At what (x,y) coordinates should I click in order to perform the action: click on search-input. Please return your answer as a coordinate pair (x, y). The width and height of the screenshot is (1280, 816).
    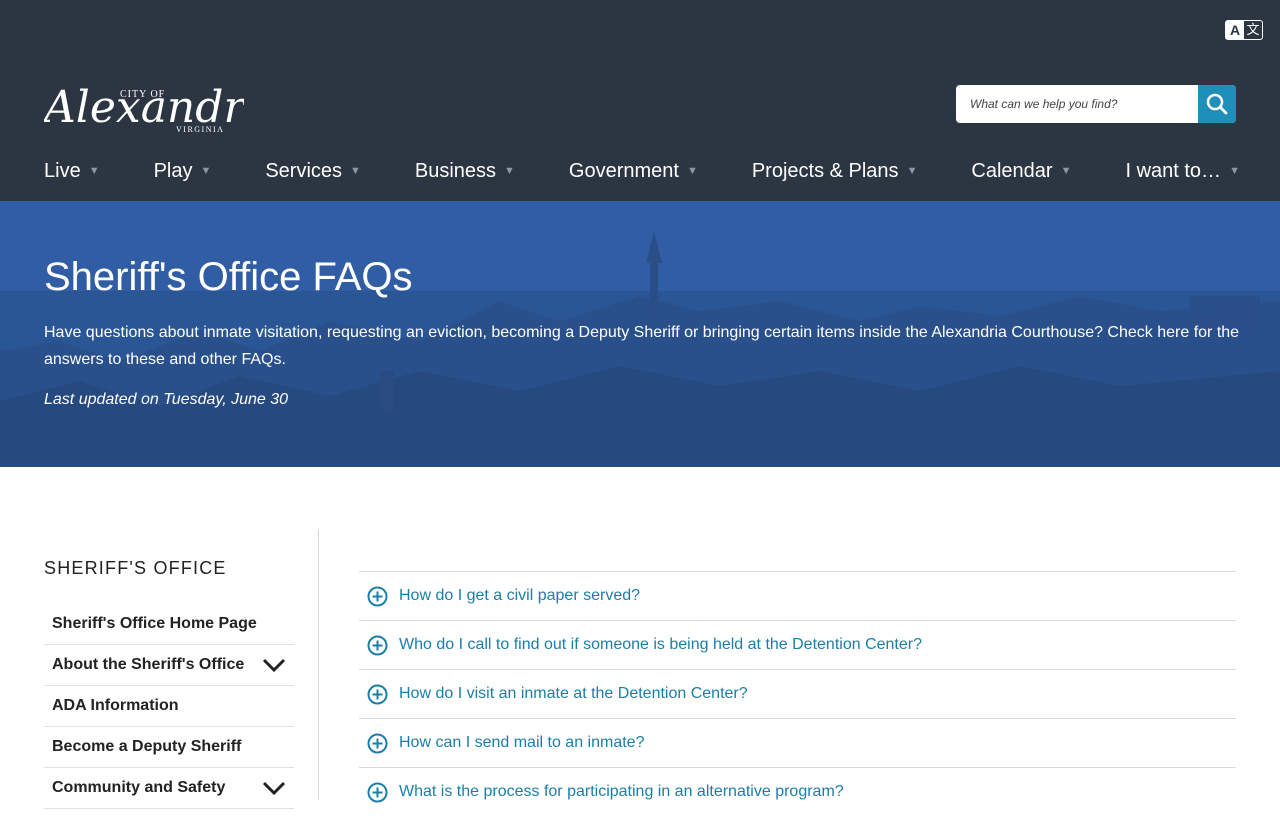
    Looking at the image, I should click on (1076, 104).